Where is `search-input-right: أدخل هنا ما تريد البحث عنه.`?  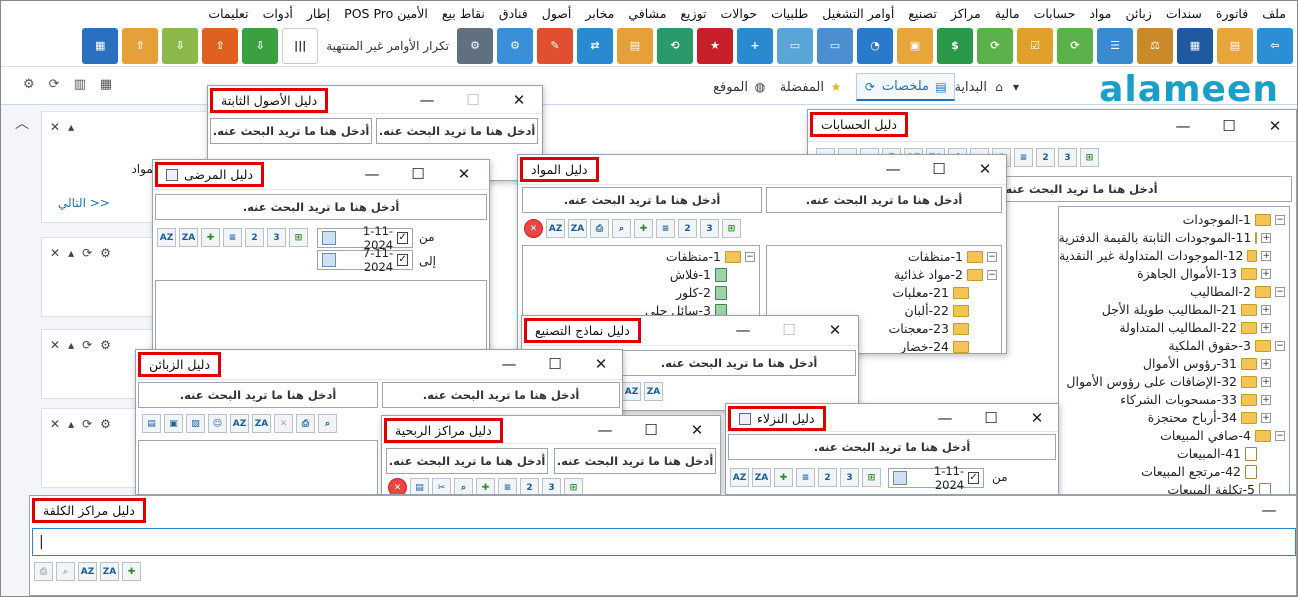 search-input-right: أدخل هنا ما تريد البحث عنه. is located at coordinates (501, 395).